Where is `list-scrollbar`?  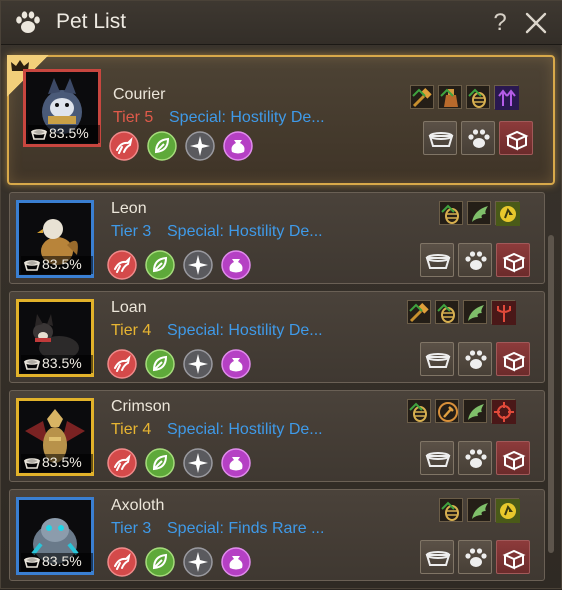
list-scrollbar is located at coordinates (551, 394).